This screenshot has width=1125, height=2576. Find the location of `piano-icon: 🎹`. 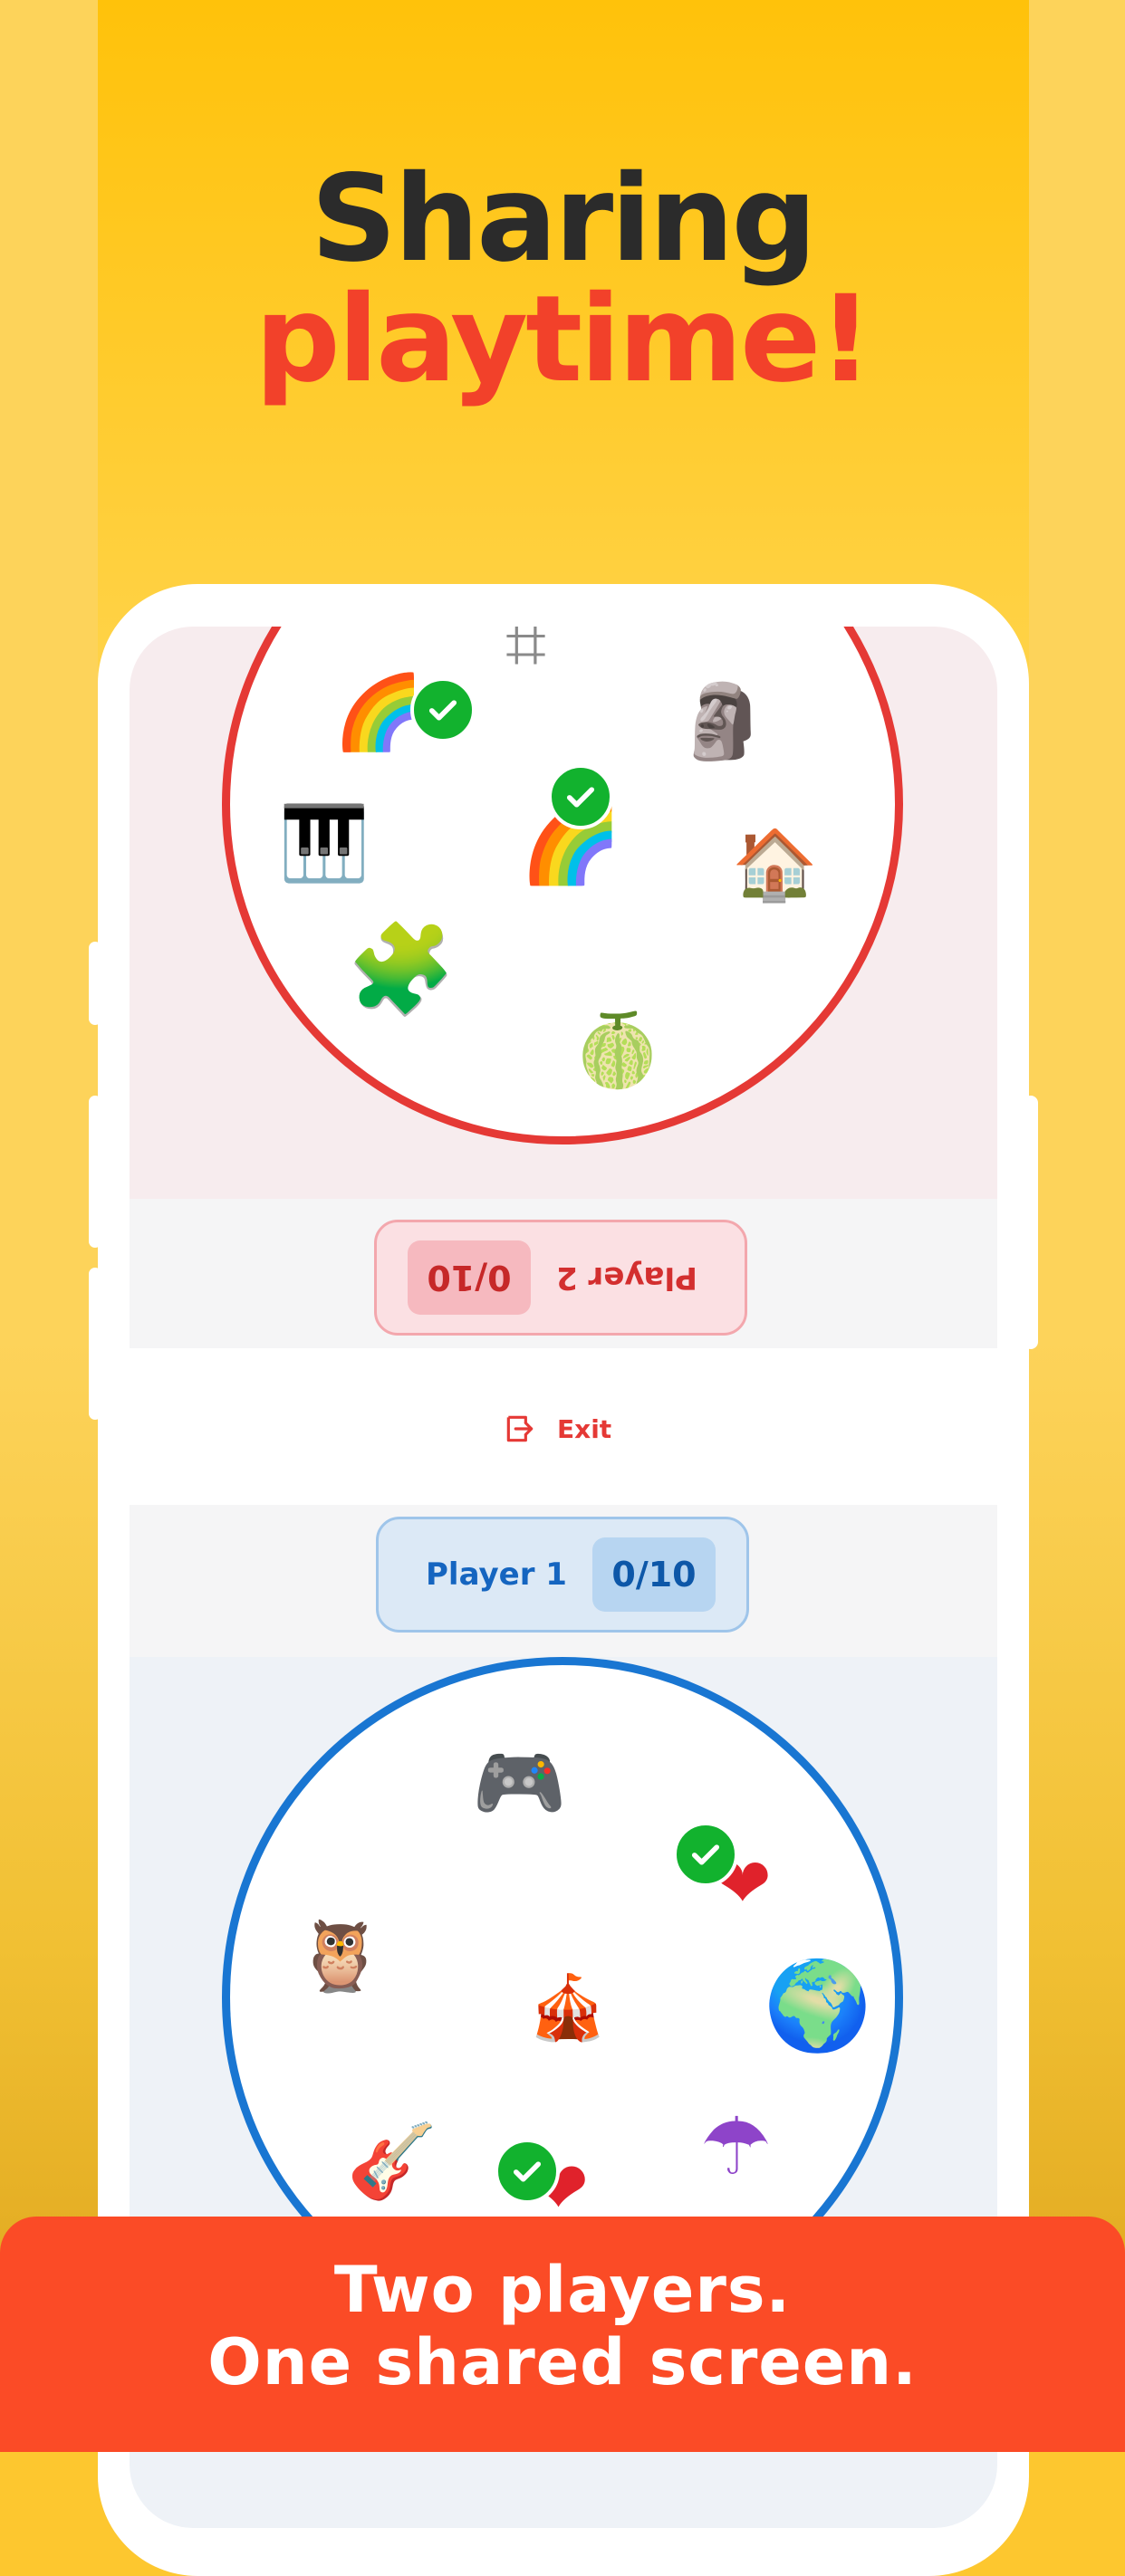

piano-icon: 🎹 is located at coordinates (325, 844).